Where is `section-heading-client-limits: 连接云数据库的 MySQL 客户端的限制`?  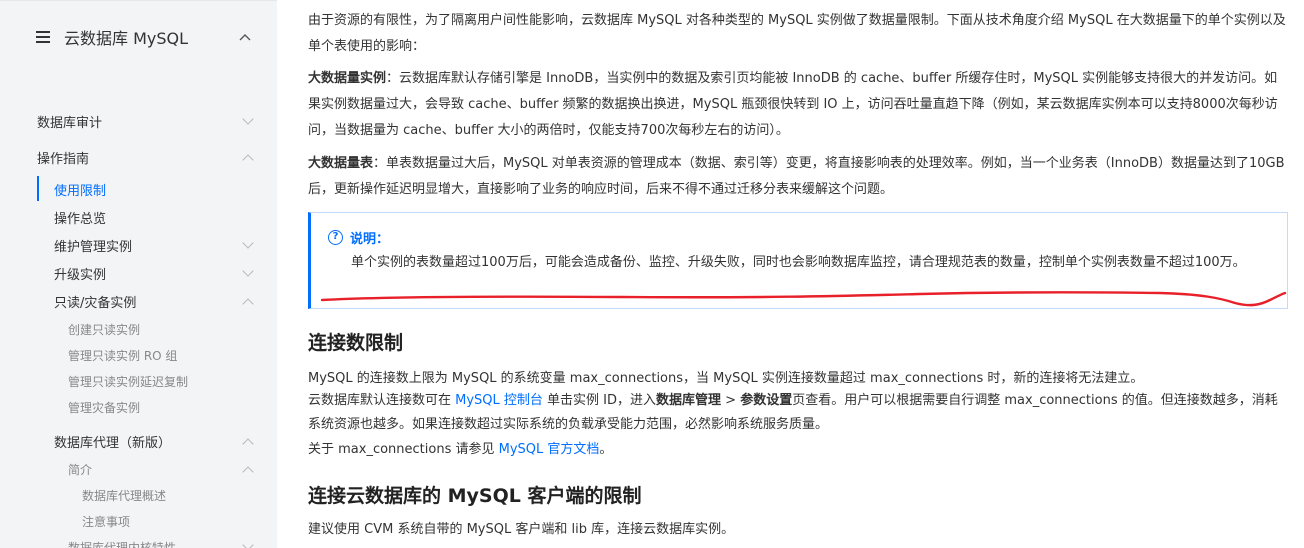
section-heading-client-limits: 连接云数据库的 MySQL 客户端的限制 is located at coordinates (475, 496).